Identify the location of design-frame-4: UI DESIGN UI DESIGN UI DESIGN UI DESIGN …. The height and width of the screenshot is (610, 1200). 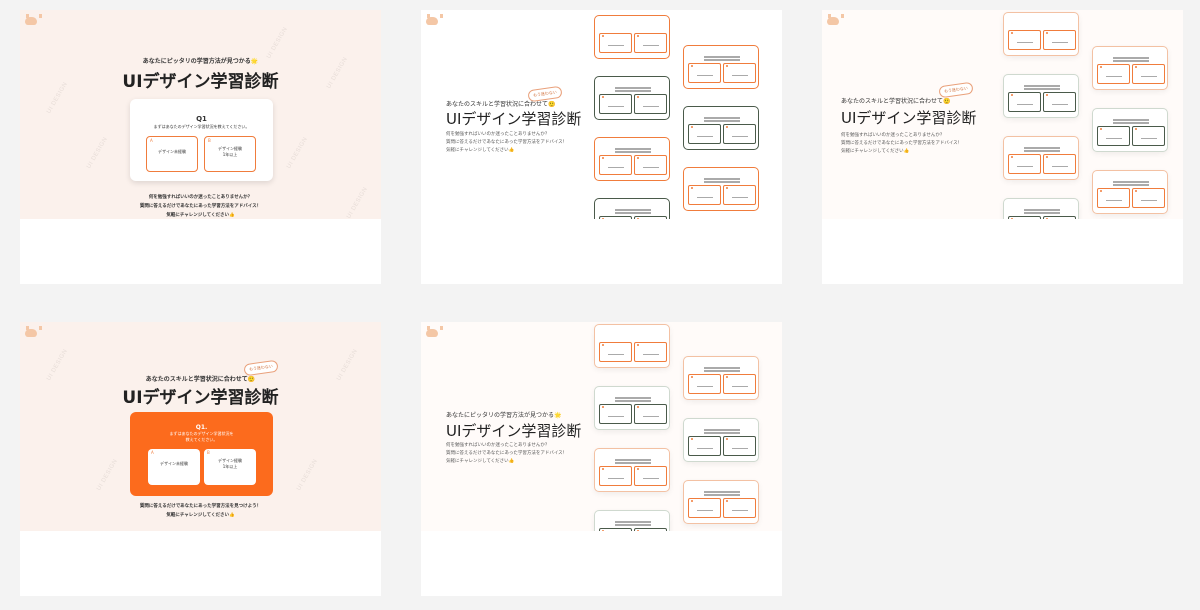
(200, 459).